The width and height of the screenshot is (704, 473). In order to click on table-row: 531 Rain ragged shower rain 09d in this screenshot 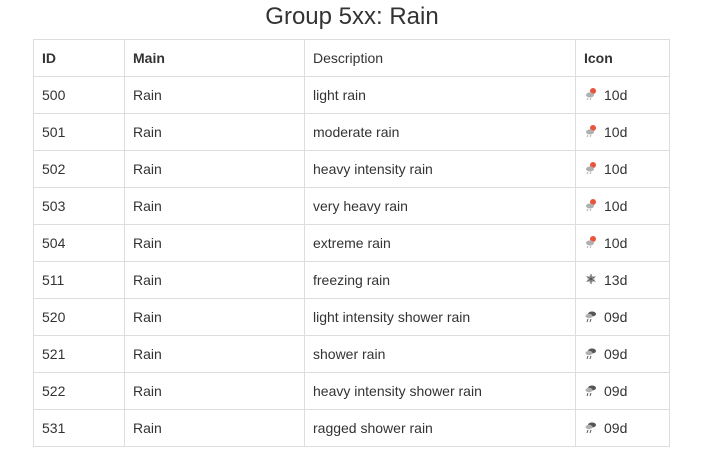, I will do `click(351, 428)`.